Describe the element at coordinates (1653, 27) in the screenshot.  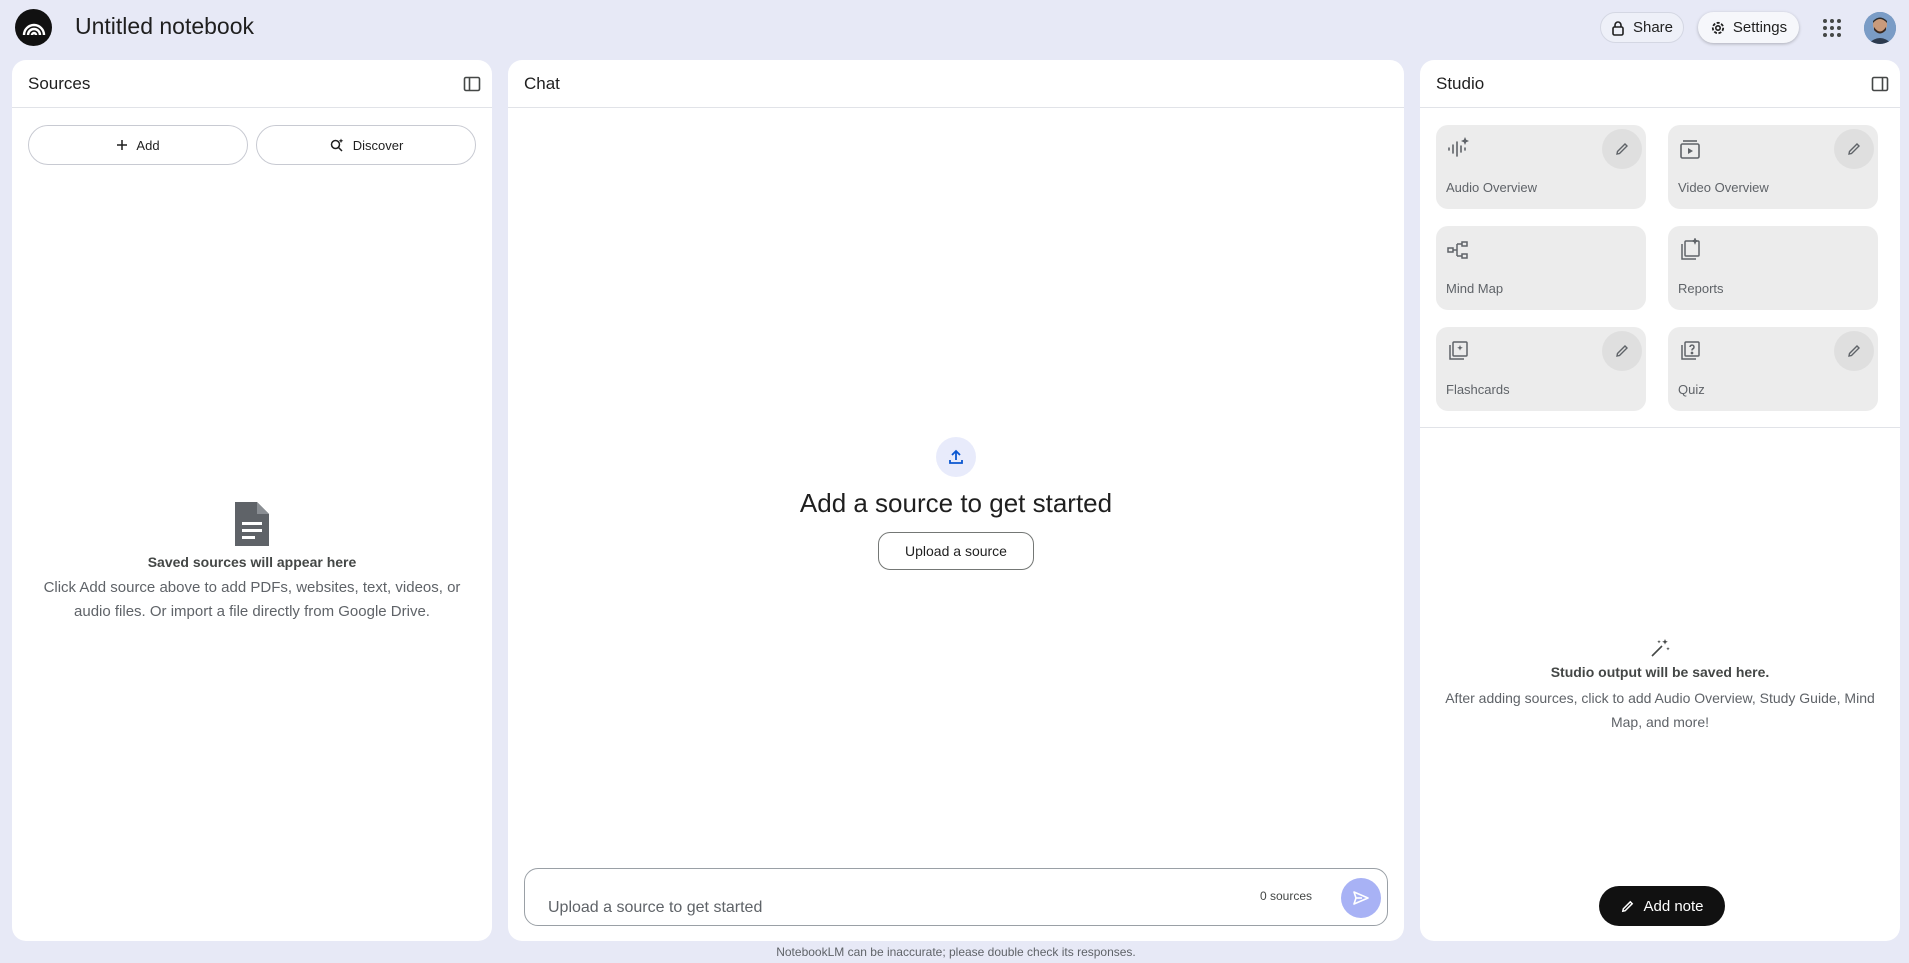
I see `share-label: Share` at that location.